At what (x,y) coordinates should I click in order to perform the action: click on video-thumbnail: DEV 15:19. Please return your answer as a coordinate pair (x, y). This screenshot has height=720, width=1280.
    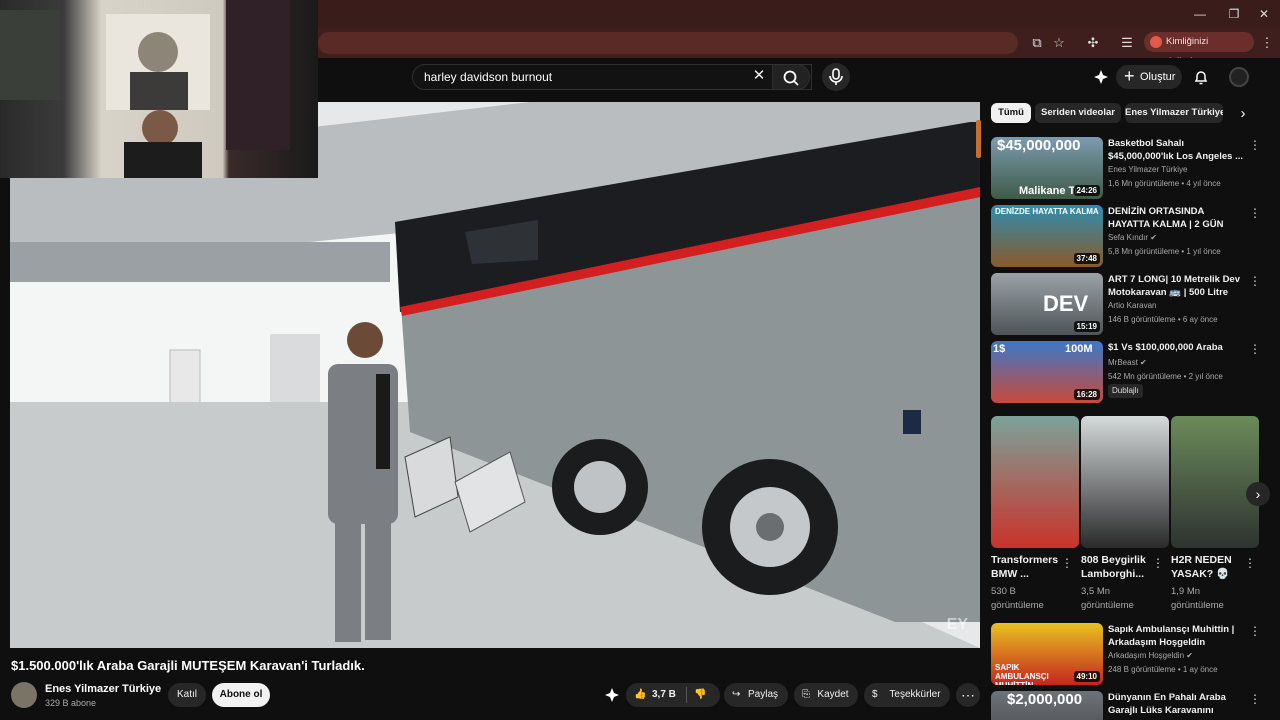
    Looking at the image, I should click on (1047, 304).